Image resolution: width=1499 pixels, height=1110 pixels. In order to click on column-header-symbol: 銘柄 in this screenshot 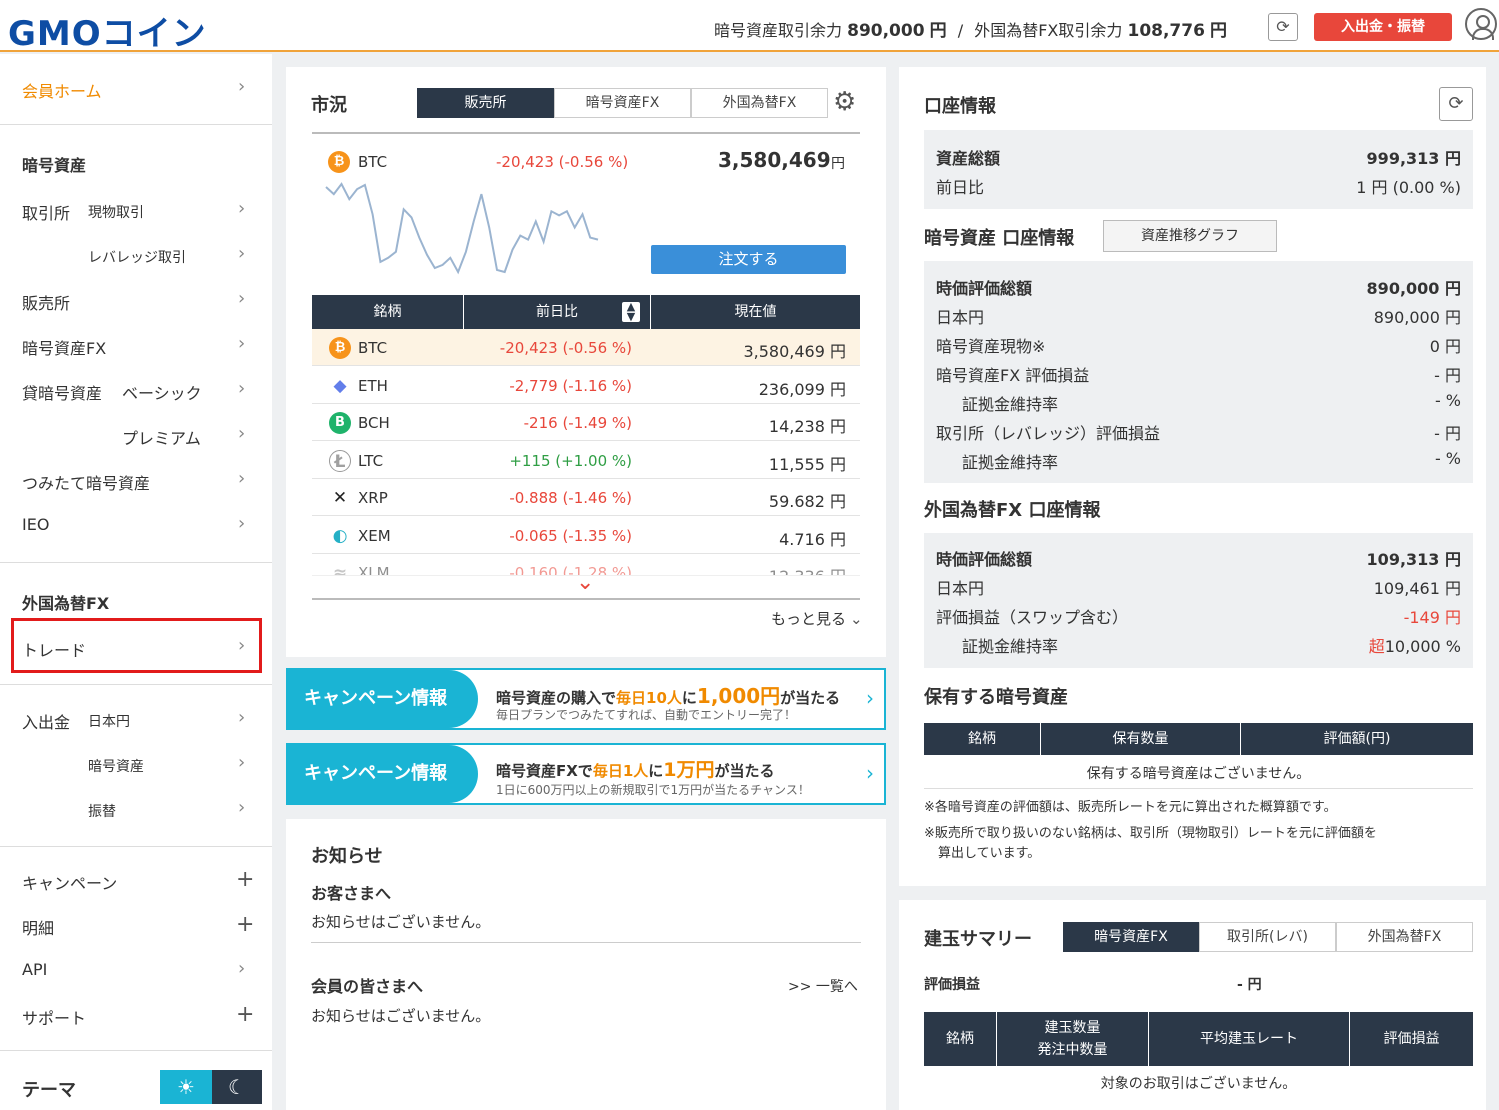, I will do `click(387, 312)`.